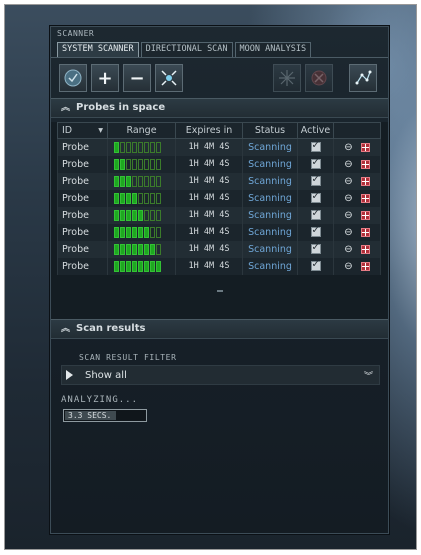 This screenshot has width=421, height=555. Describe the element at coordinates (270, 130) in the screenshot. I see `column-header-status: Status` at that location.